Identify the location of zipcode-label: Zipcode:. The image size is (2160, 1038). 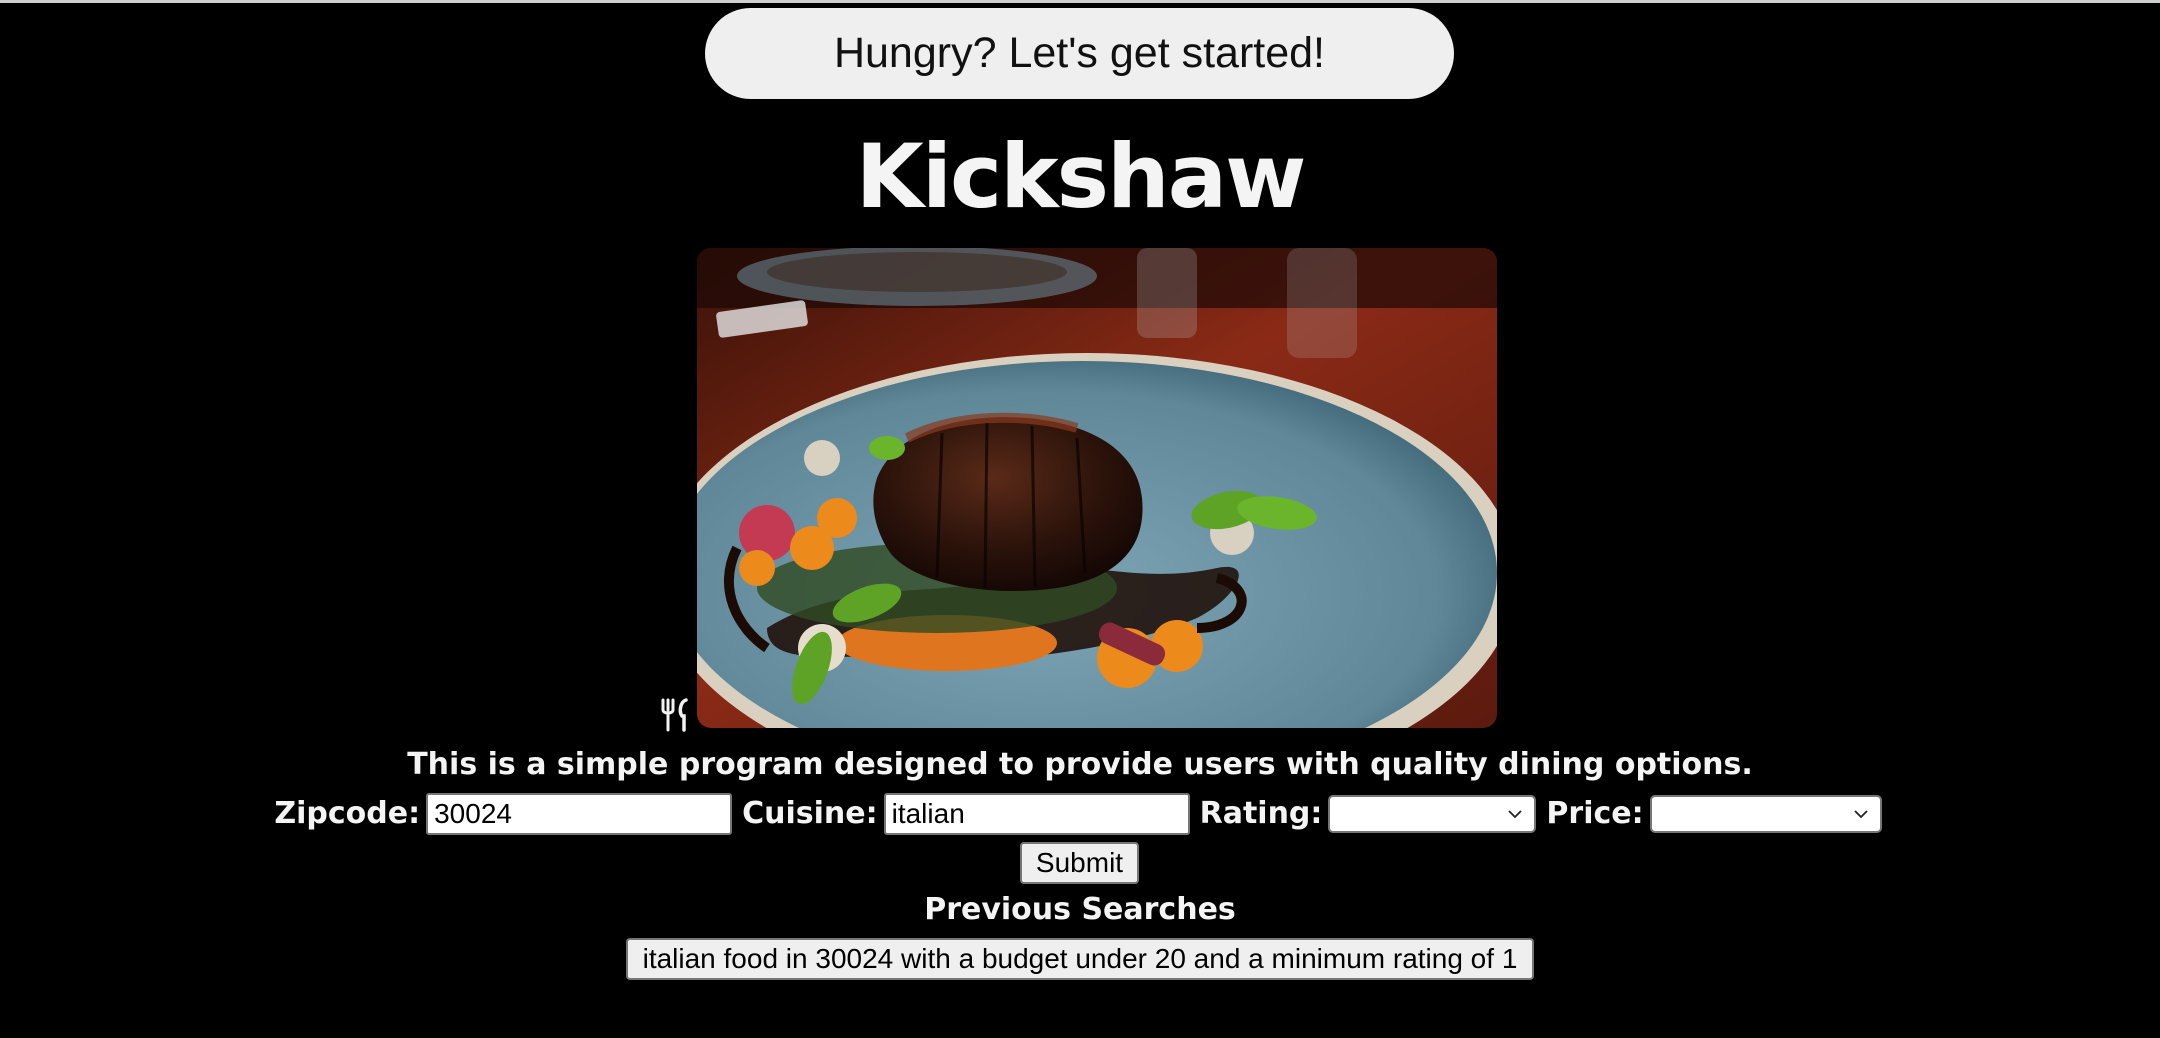
(347, 813).